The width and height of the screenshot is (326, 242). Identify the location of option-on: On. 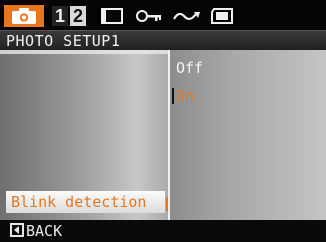
(185, 96).